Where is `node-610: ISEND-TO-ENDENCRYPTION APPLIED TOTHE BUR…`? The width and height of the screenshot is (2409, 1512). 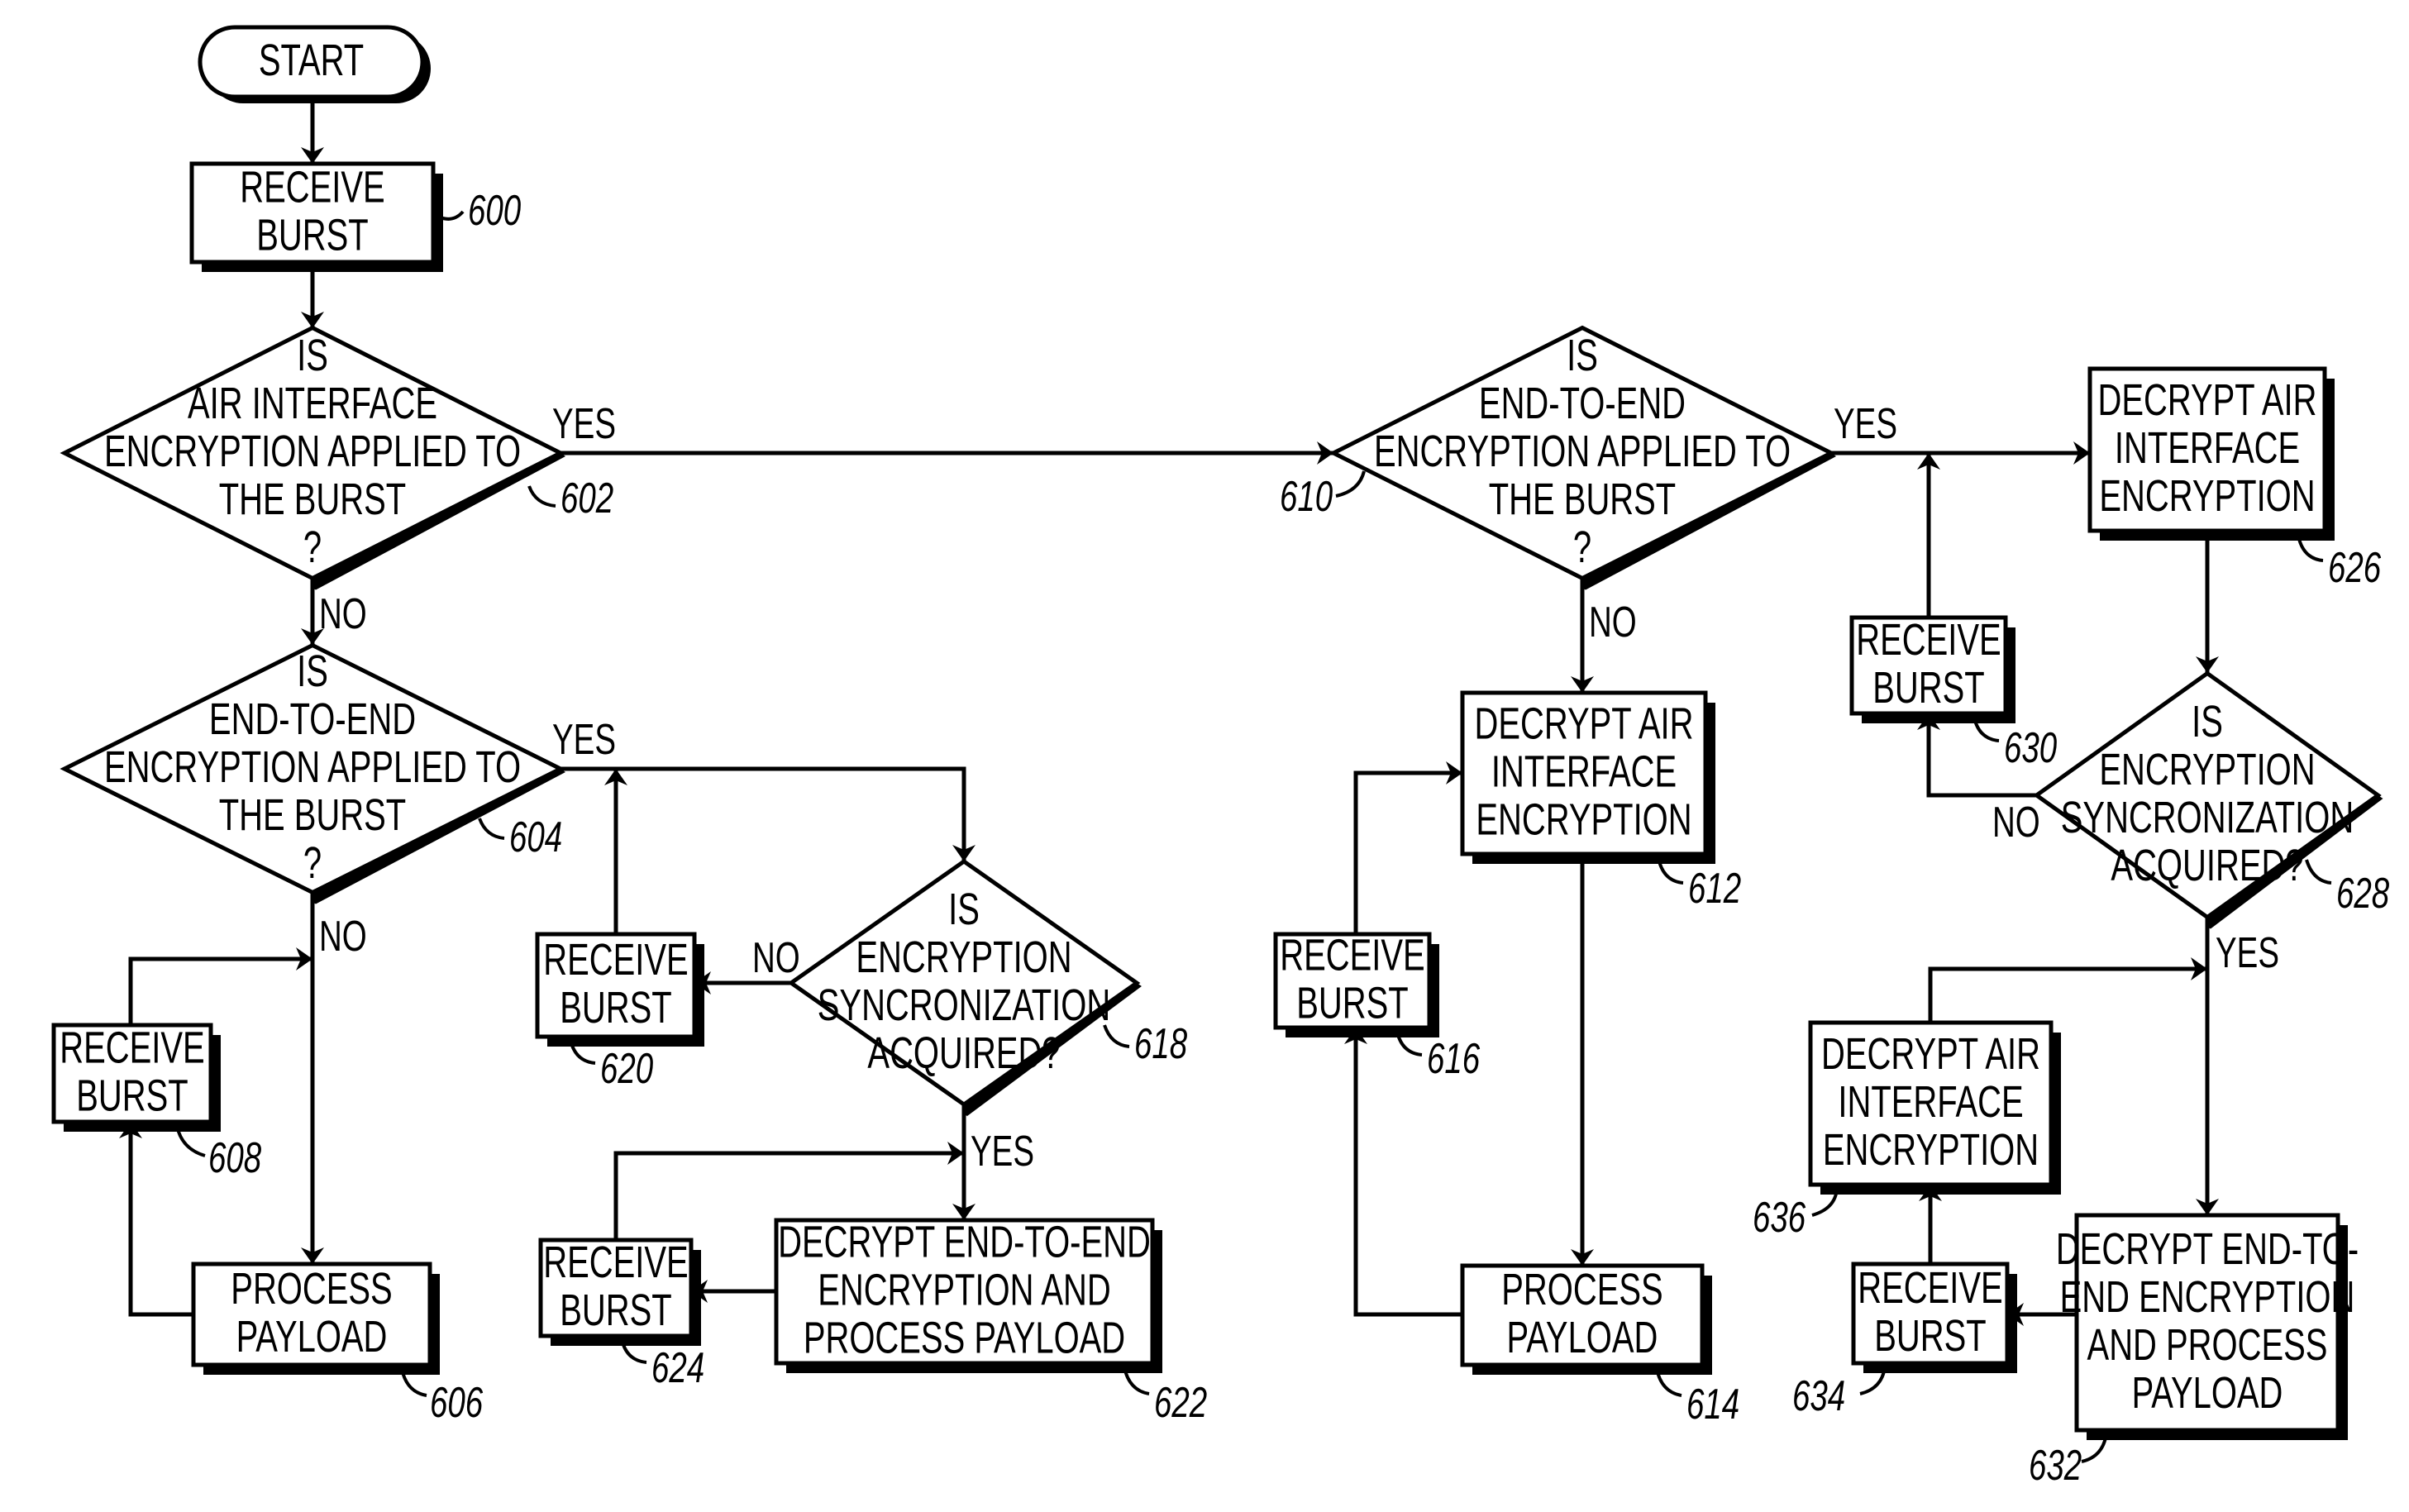 node-610: ISEND-TO-ENDENCRYPTION APPLIED TOTHE BUR… is located at coordinates (1583, 457).